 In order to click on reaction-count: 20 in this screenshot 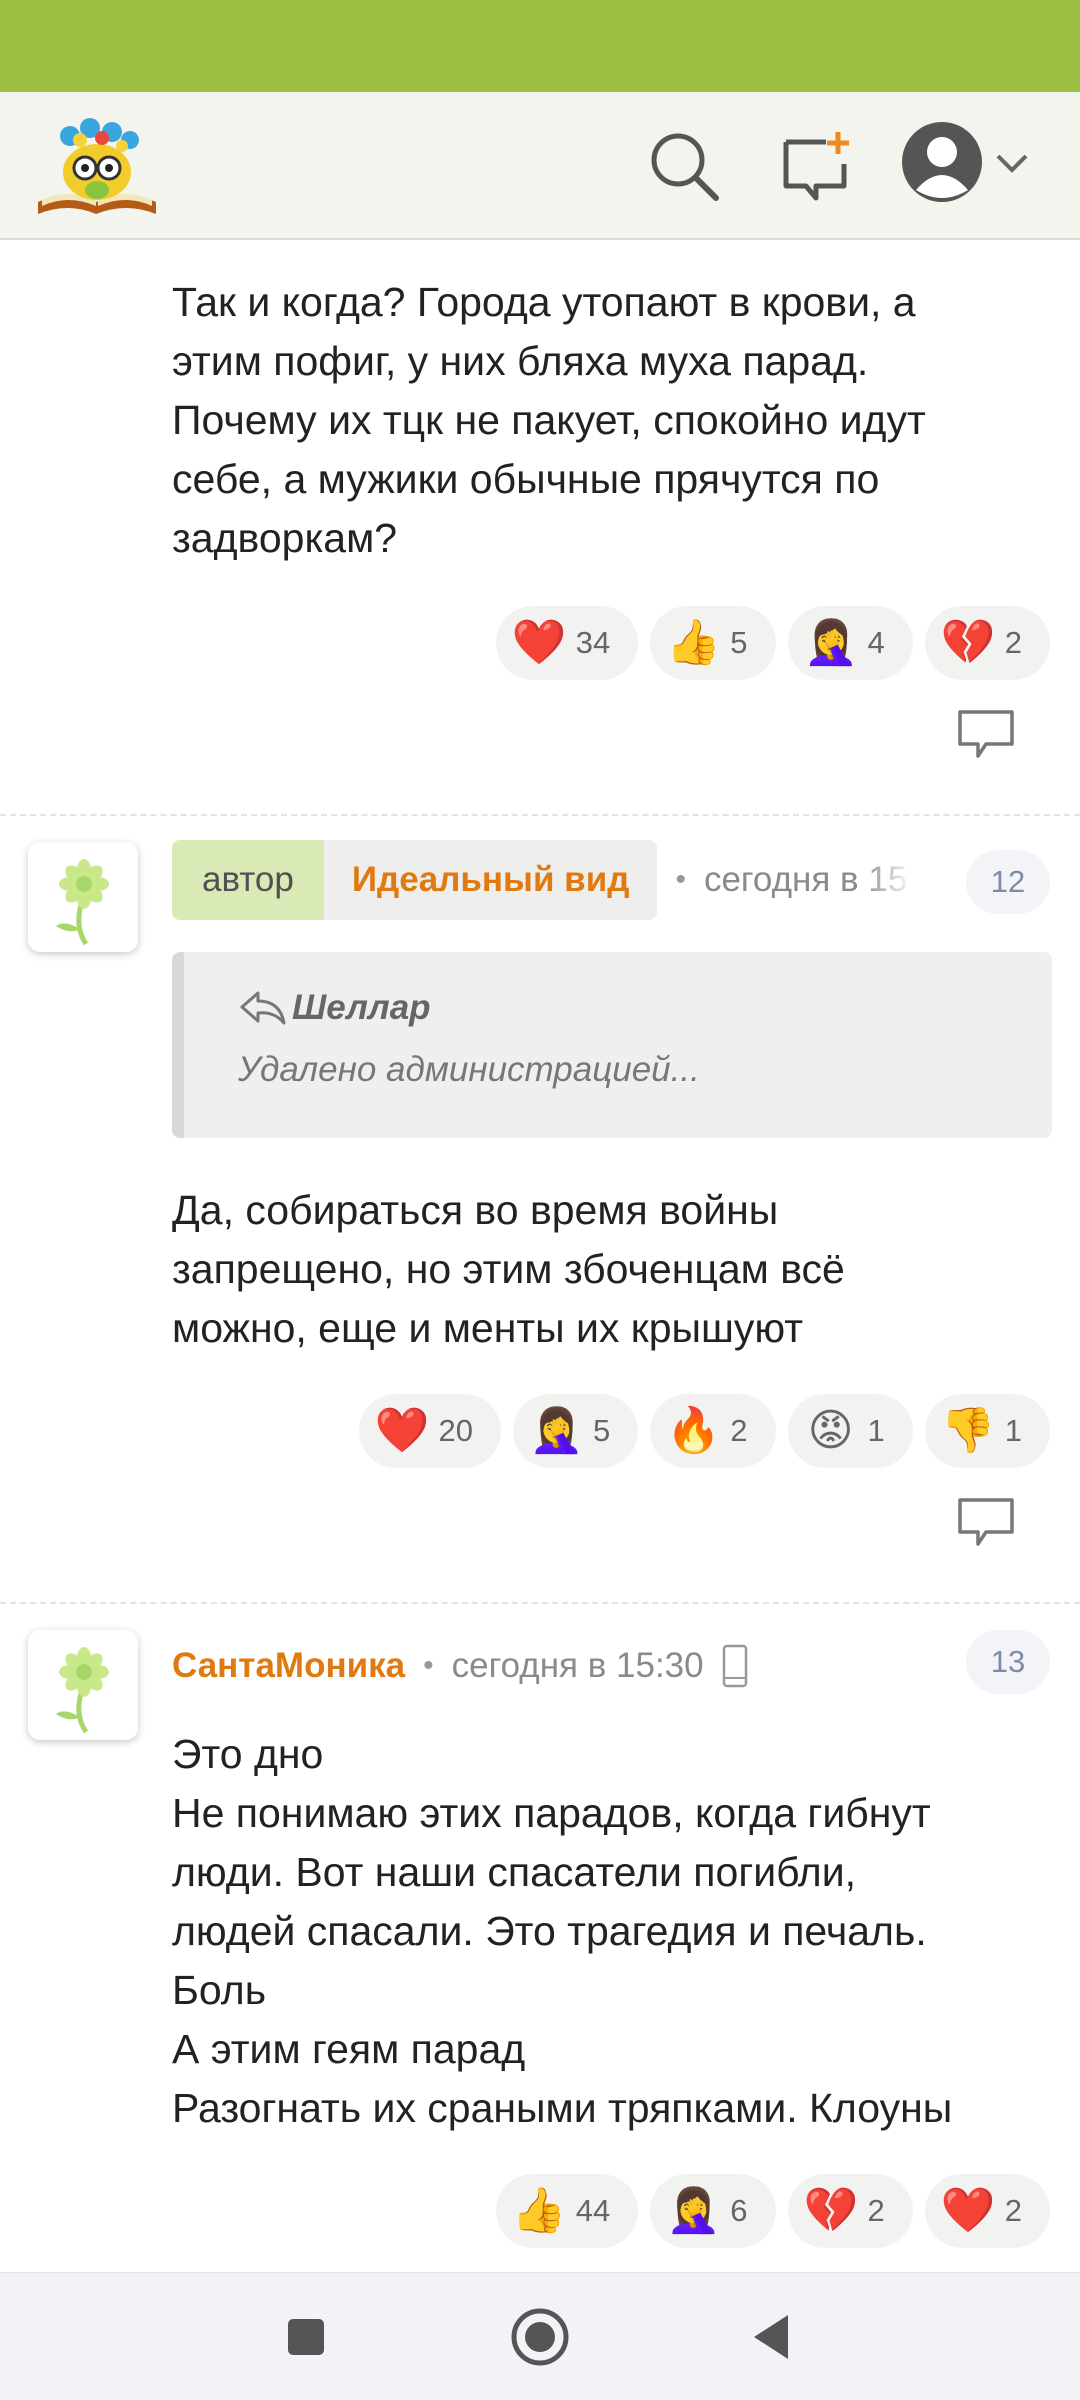, I will do `click(455, 1430)`.